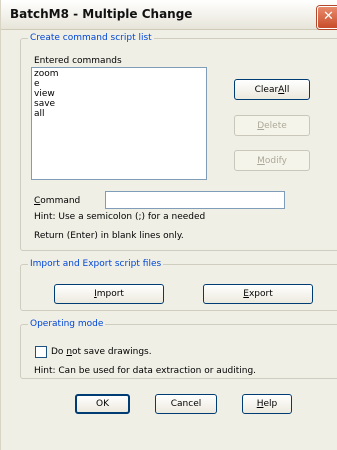  What do you see at coordinates (261, 125) in the screenshot?
I see `delete-label-u: D` at bounding box center [261, 125].